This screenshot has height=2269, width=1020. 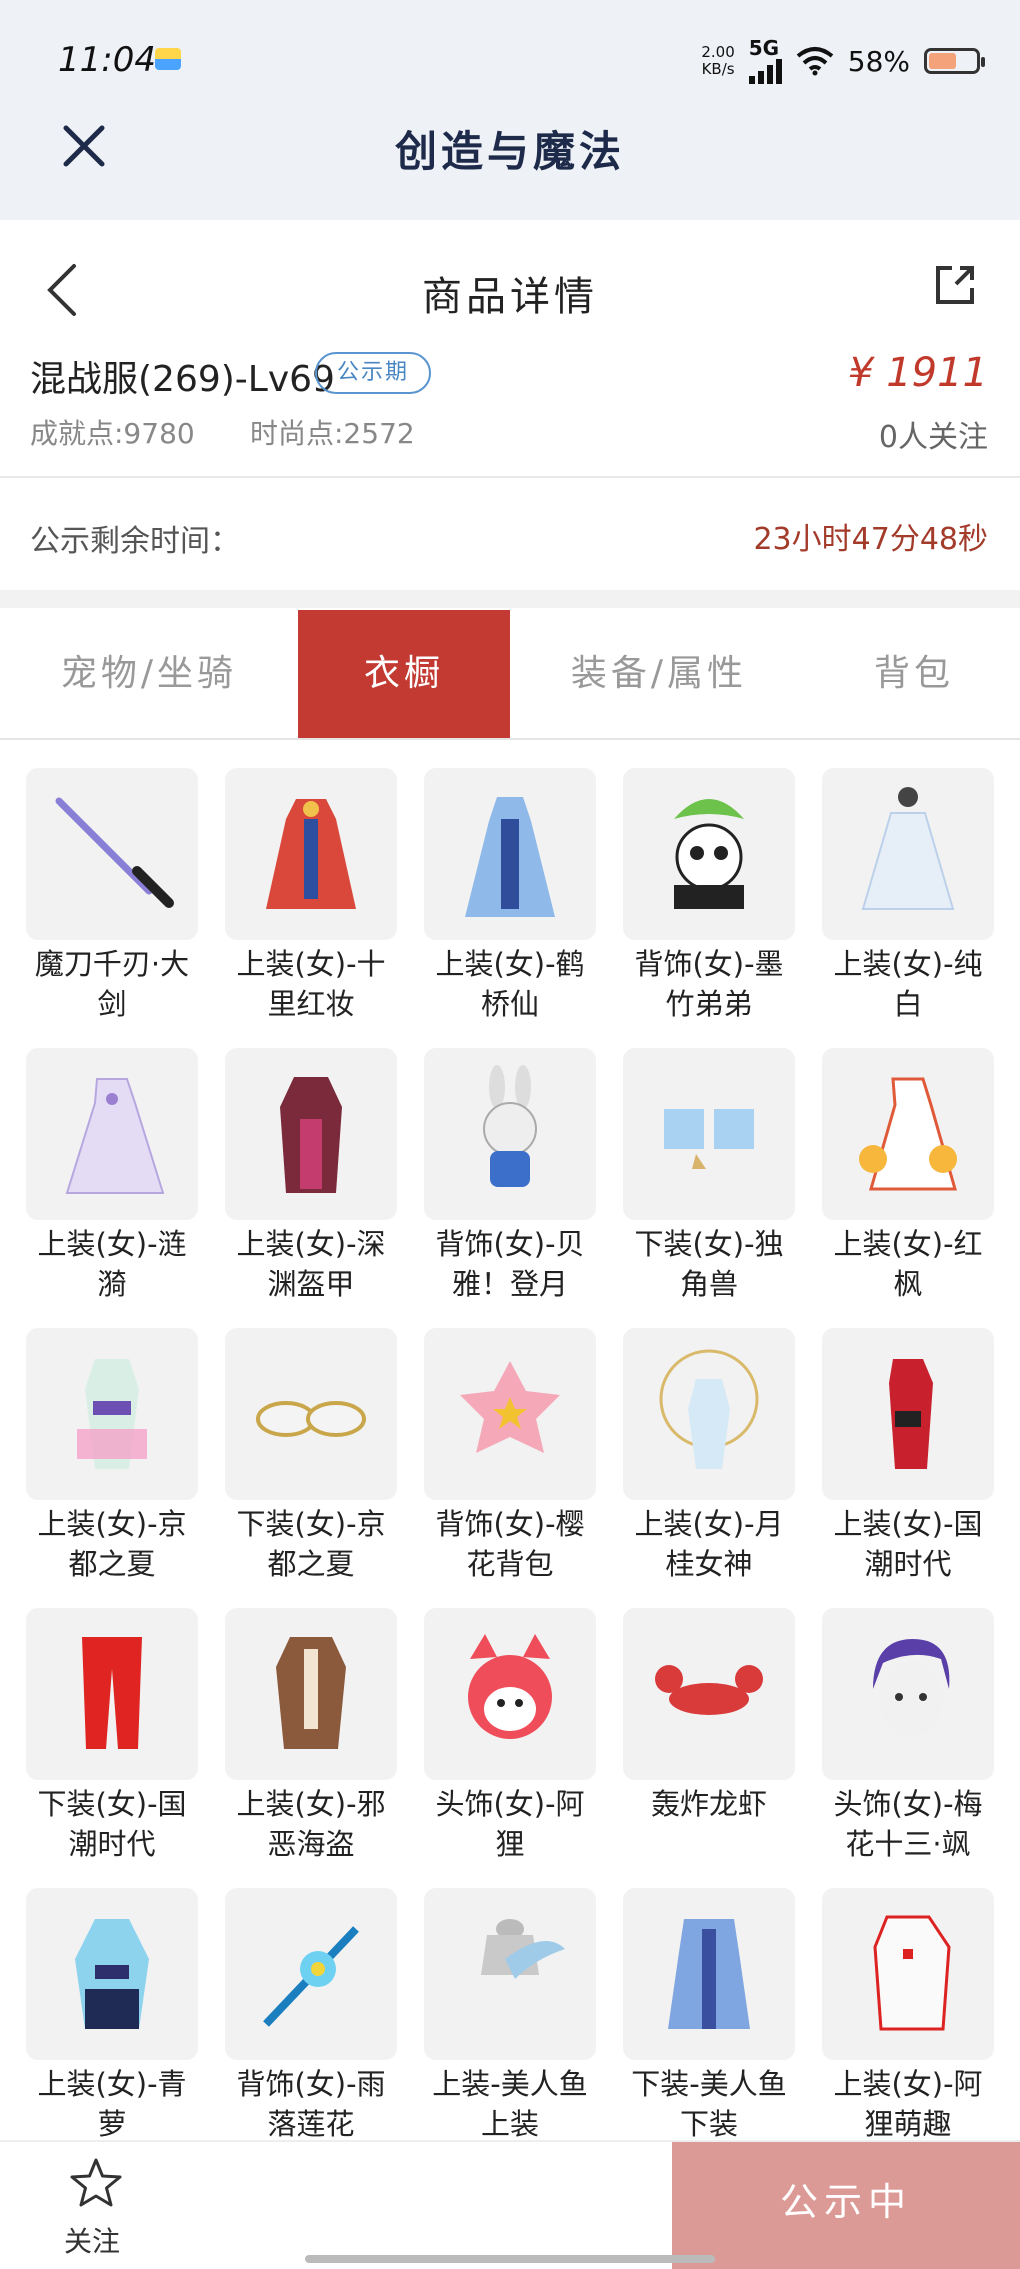 I want to click on page-nav: 商品详情, so click(x=510, y=286).